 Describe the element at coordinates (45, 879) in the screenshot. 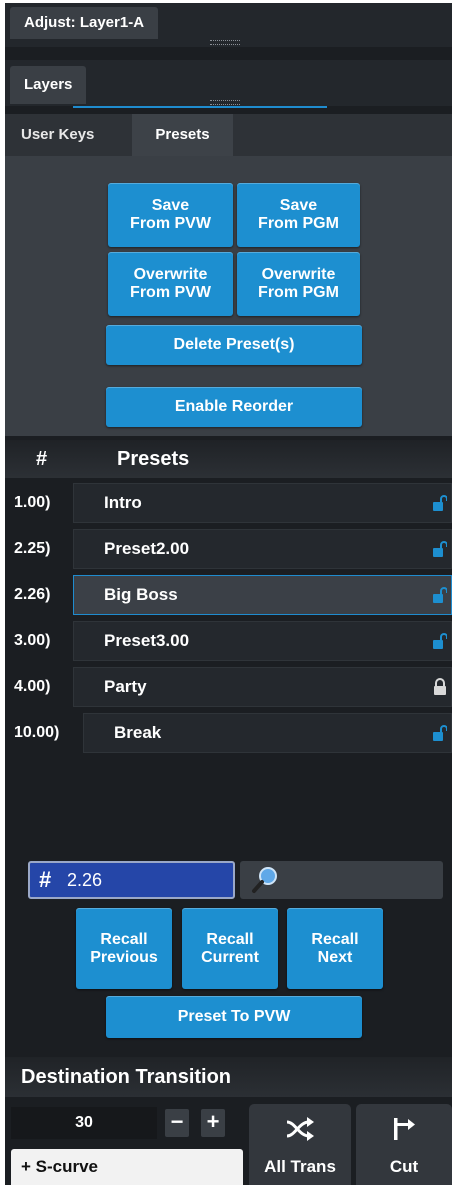

I see `hash-symbol: #` at that location.